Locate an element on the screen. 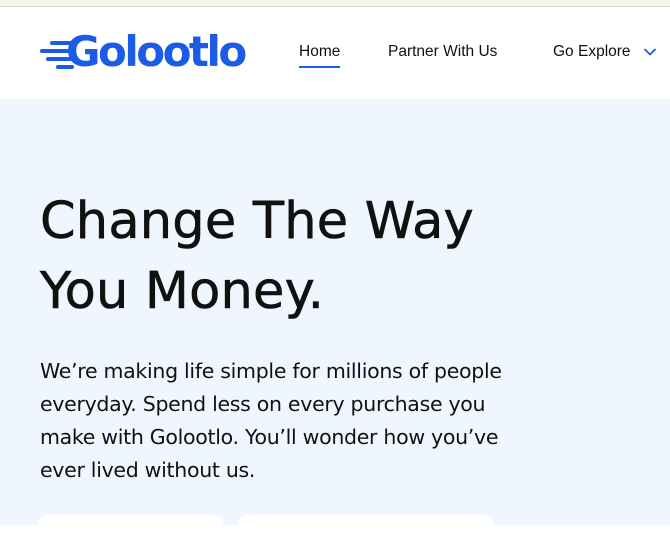  nav-item-partner-label: Partner With Us is located at coordinates (443, 51).